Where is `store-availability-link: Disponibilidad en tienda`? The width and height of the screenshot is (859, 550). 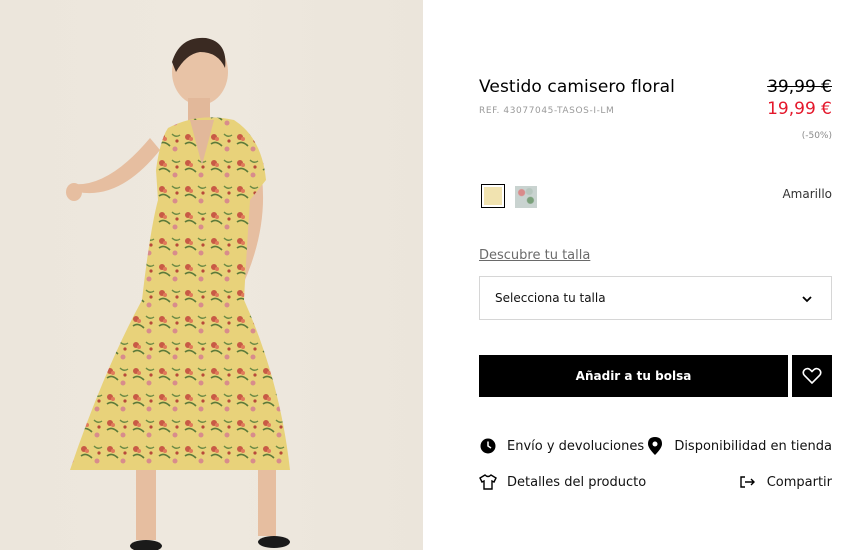 store-availability-link: Disponibilidad en tienda is located at coordinates (739, 446).